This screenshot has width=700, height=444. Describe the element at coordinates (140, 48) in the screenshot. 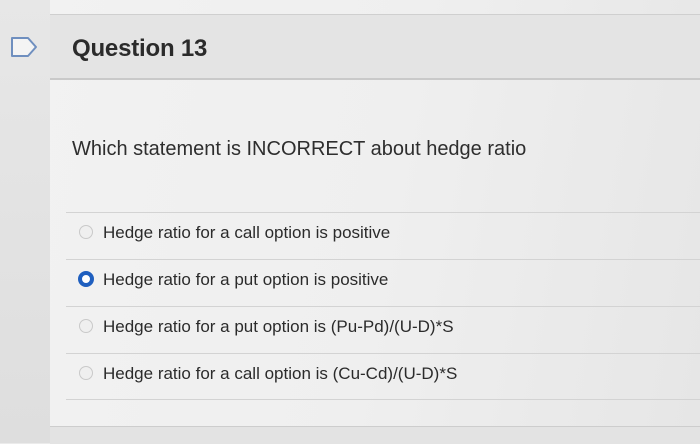

I see `question-title: Question 13` at that location.